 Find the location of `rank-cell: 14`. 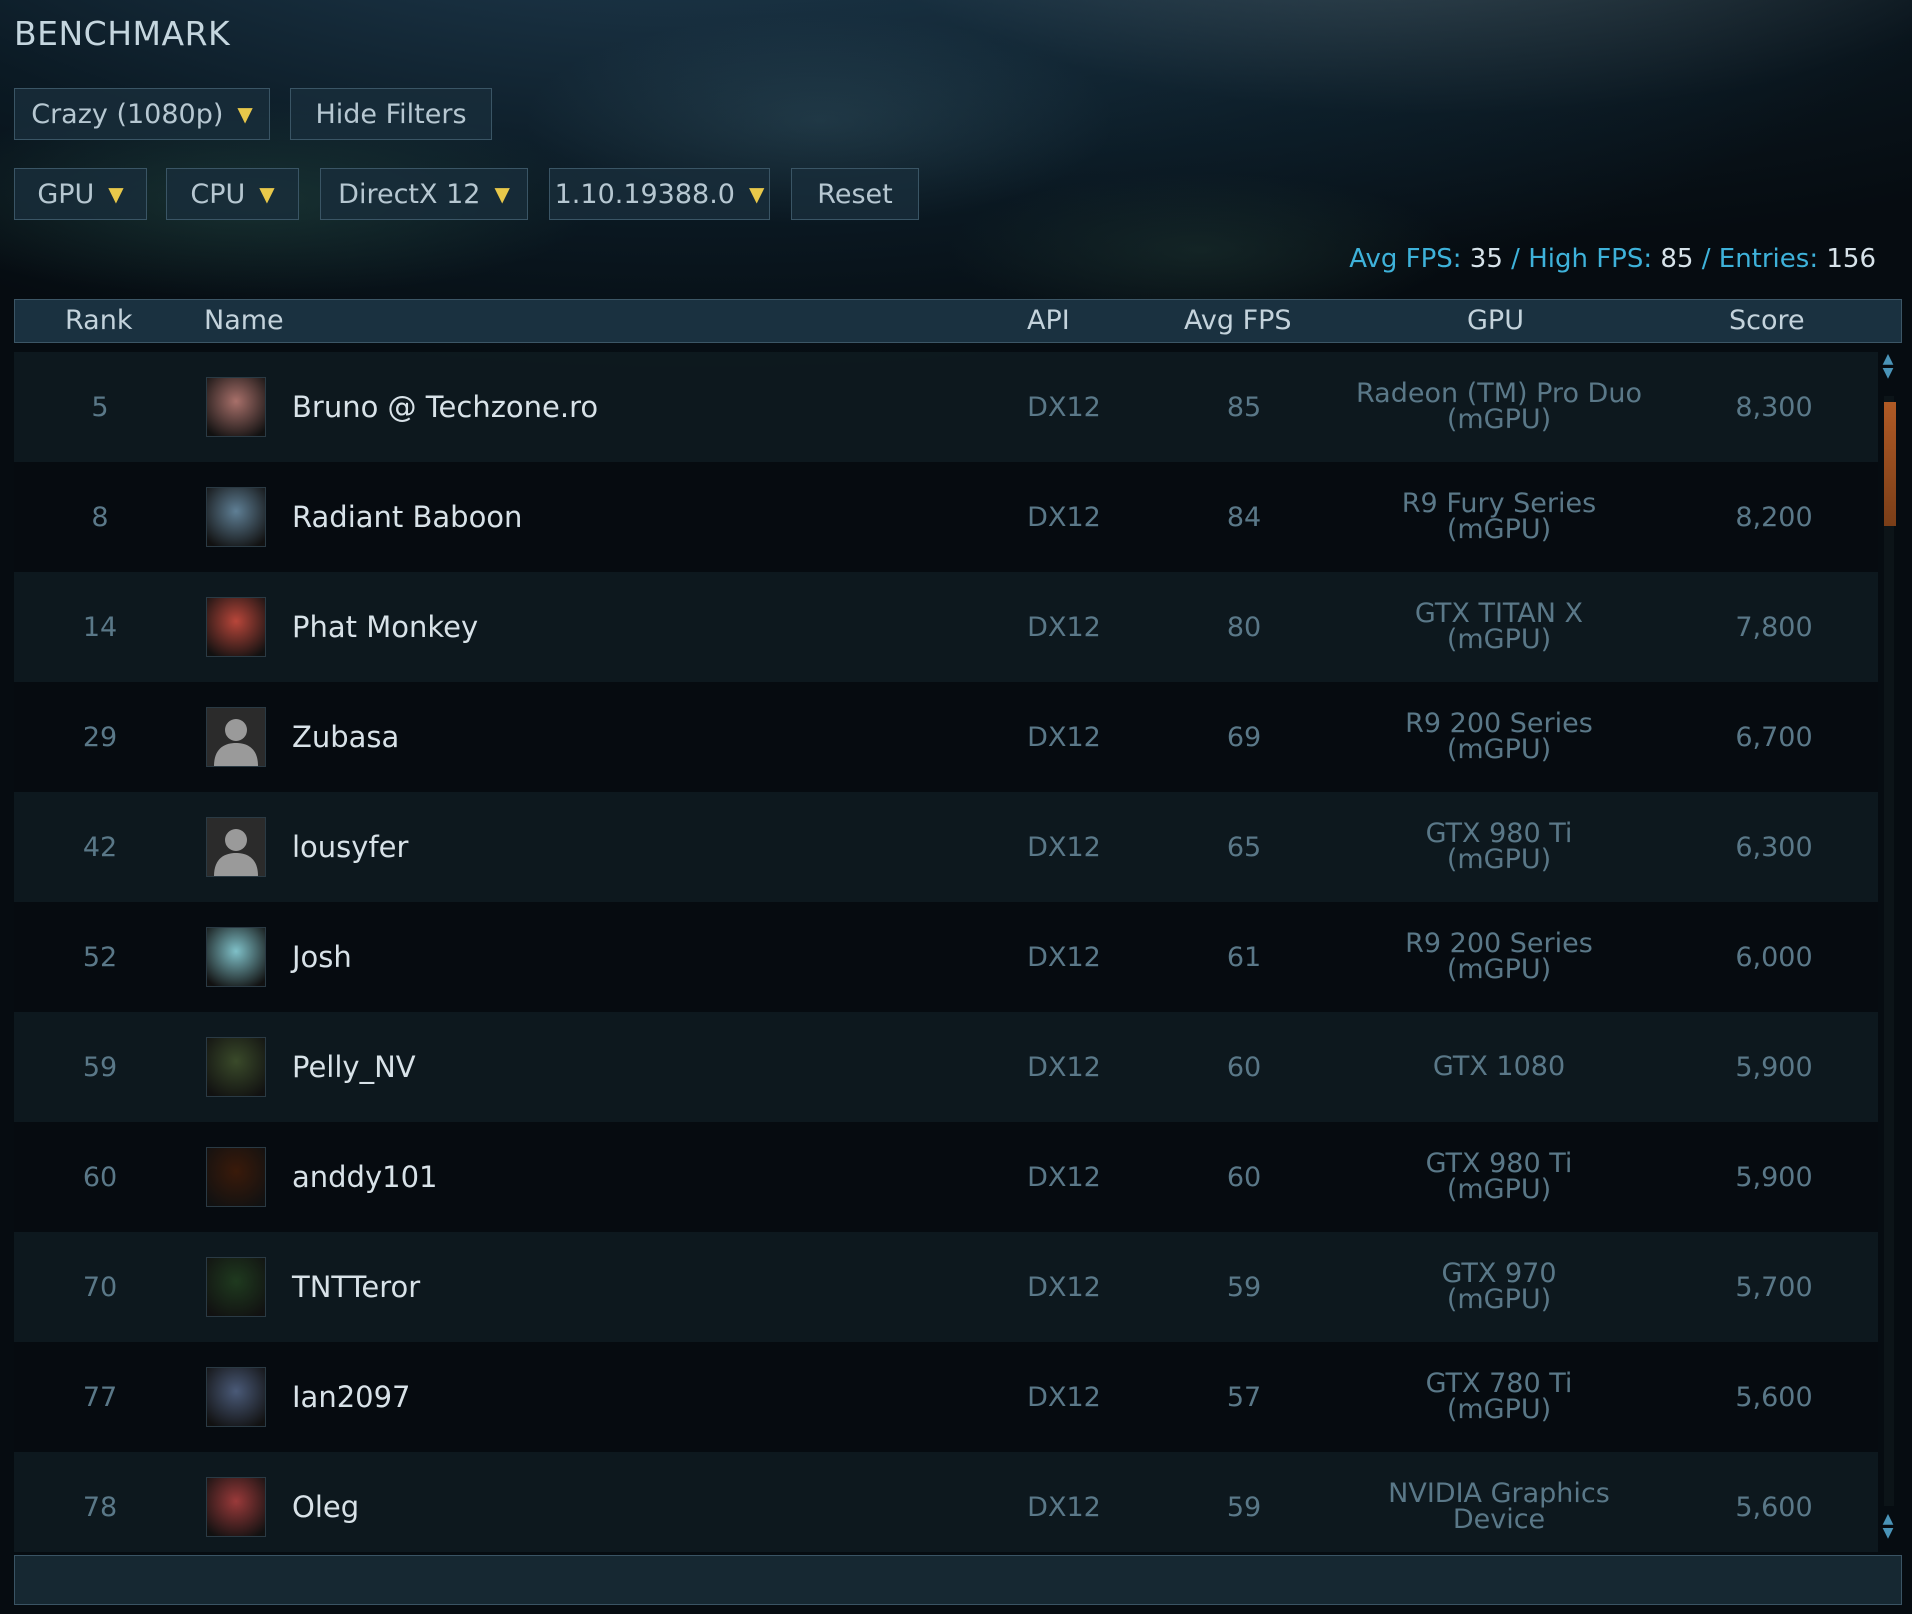

rank-cell: 14 is located at coordinates (100, 627).